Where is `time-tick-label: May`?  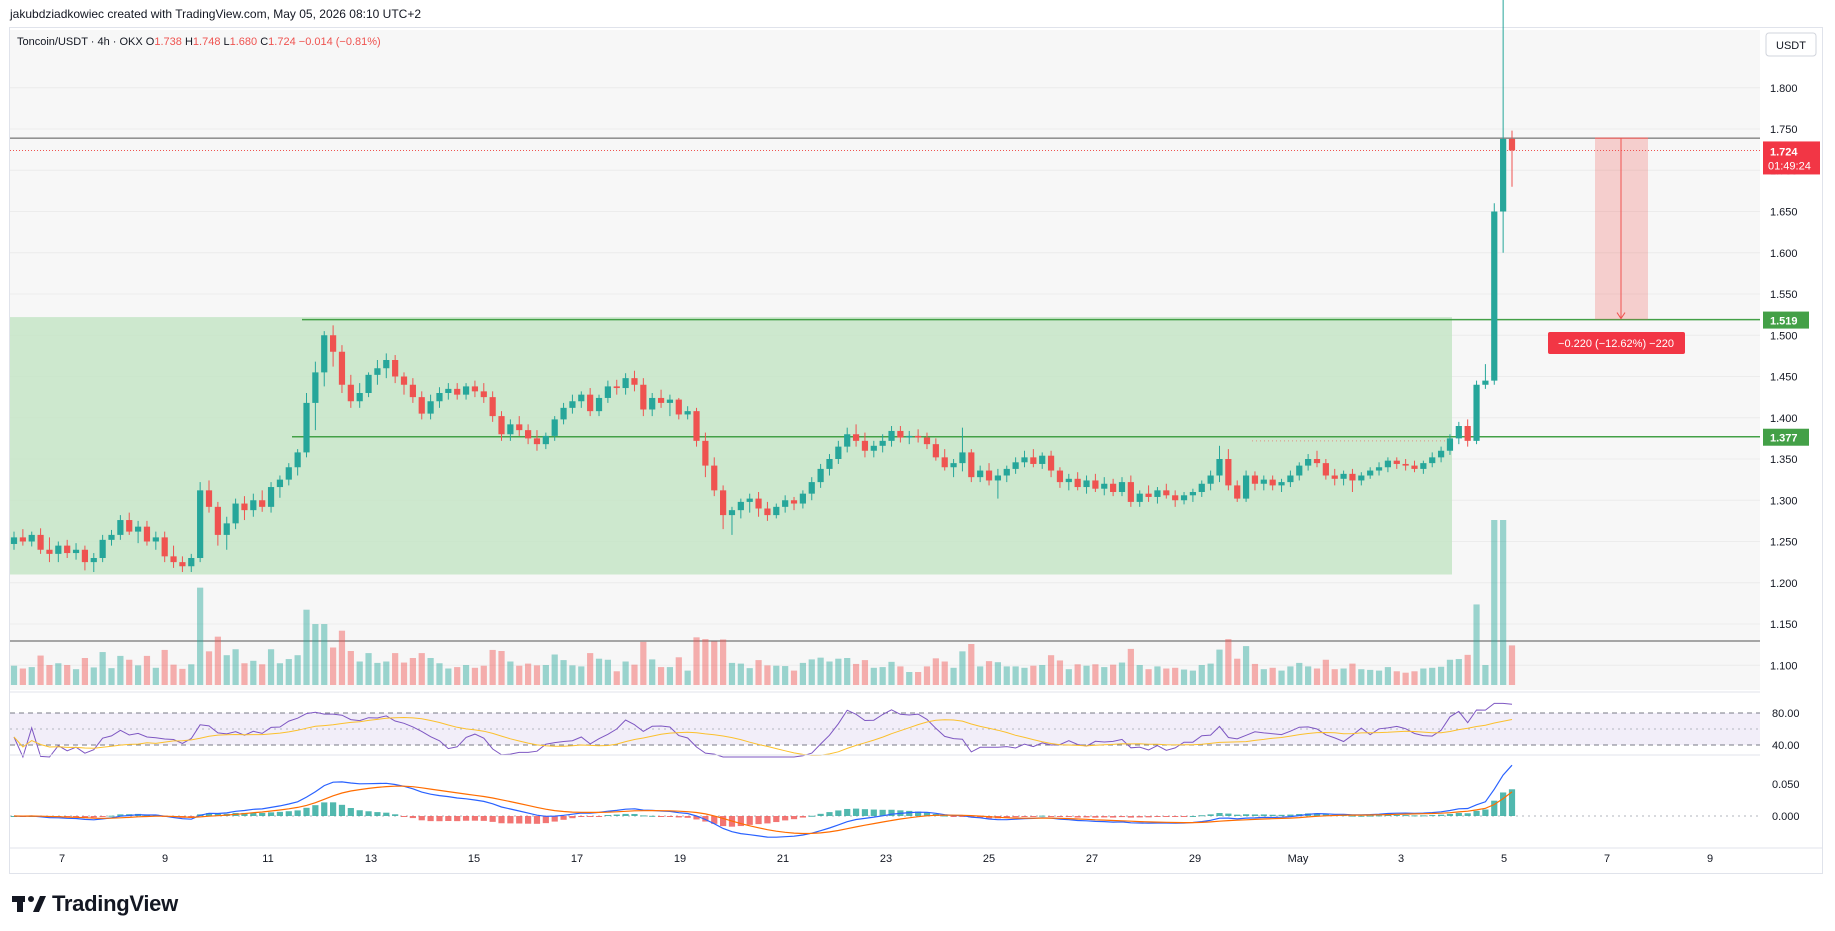 time-tick-label: May is located at coordinates (1298, 859).